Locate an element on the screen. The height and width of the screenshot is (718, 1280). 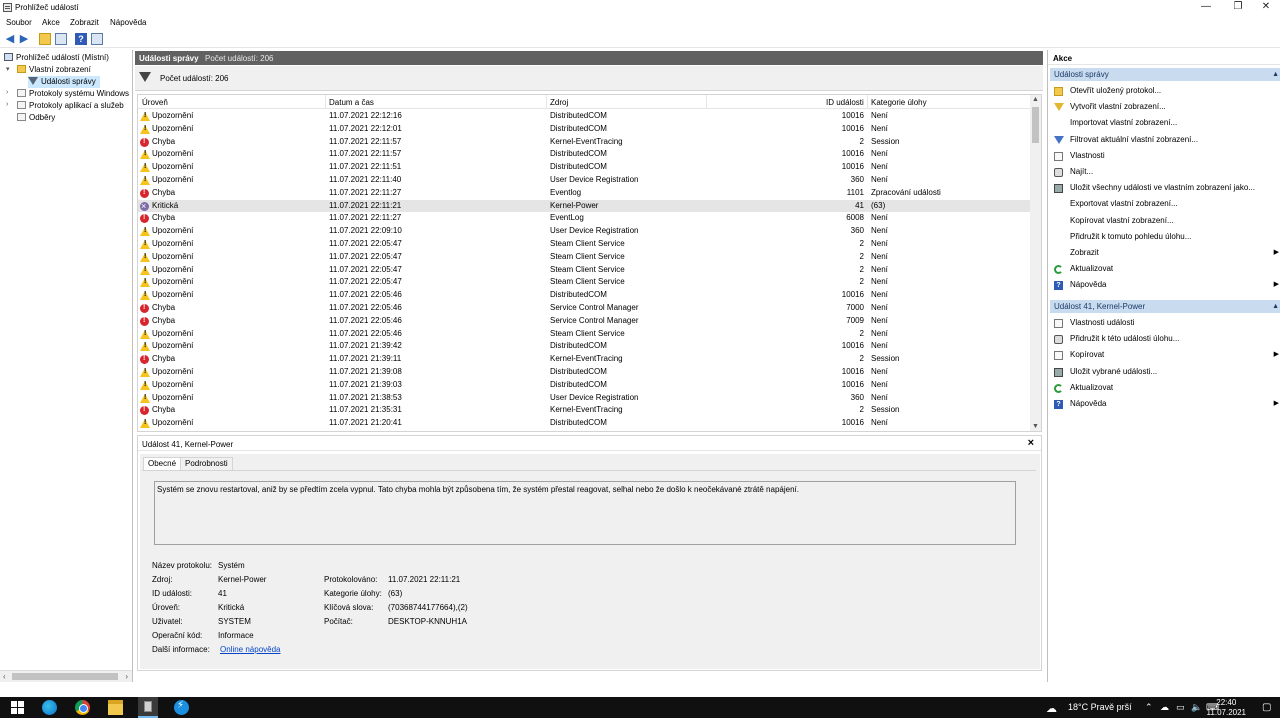
tree-horizontal-scrollbar: ‹ › is located at coordinates (66, 676).